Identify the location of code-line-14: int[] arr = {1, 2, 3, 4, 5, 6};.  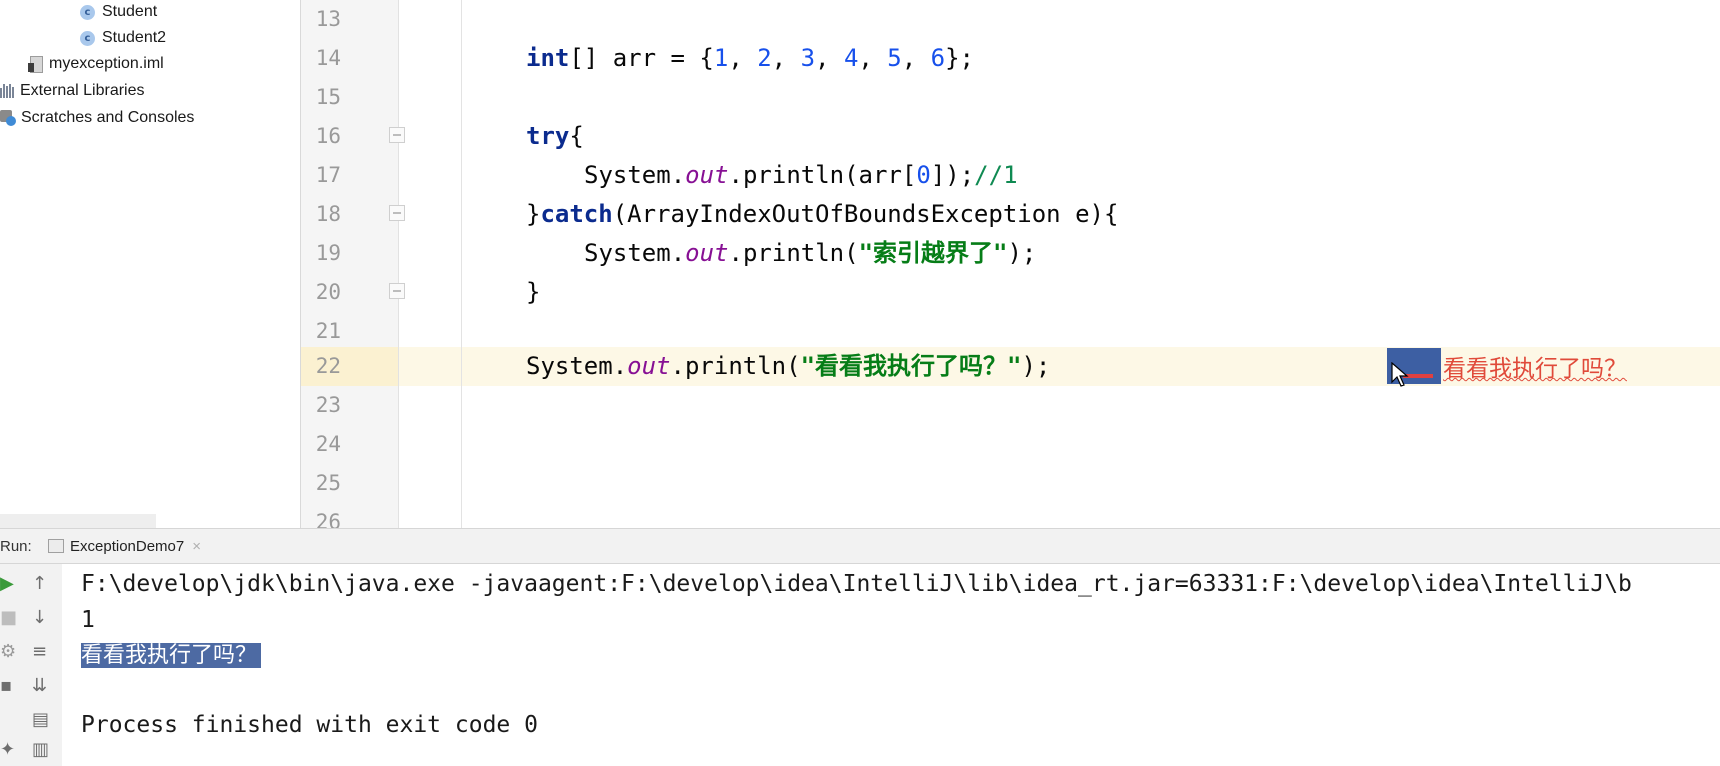
(750, 58).